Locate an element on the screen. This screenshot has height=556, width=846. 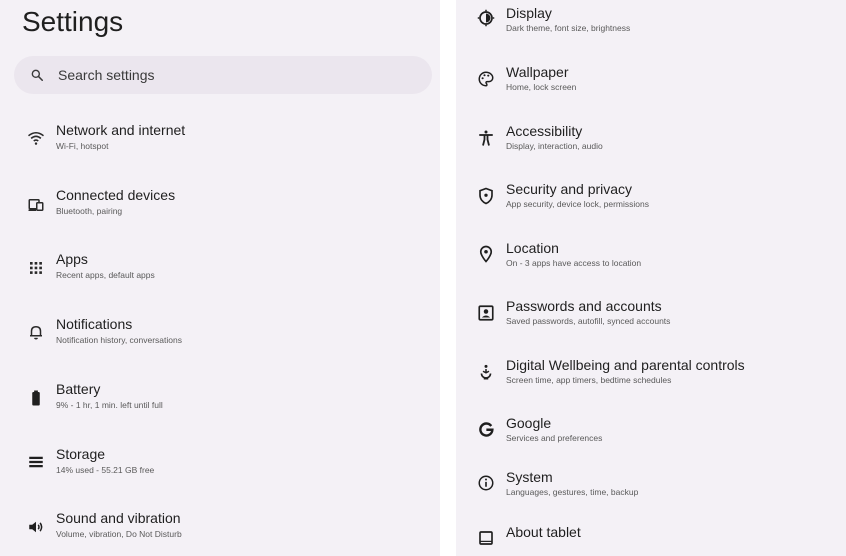
settings-item-subtitle: 9% - 1 hr, 1 min. left until full is located at coordinates (109, 405).